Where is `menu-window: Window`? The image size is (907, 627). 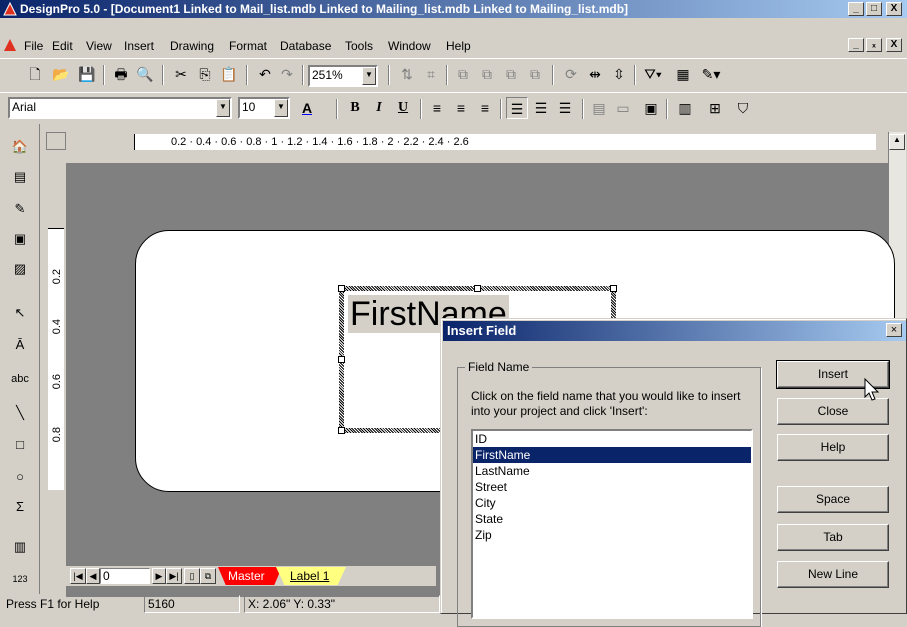 menu-window: Window is located at coordinates (409, 46).